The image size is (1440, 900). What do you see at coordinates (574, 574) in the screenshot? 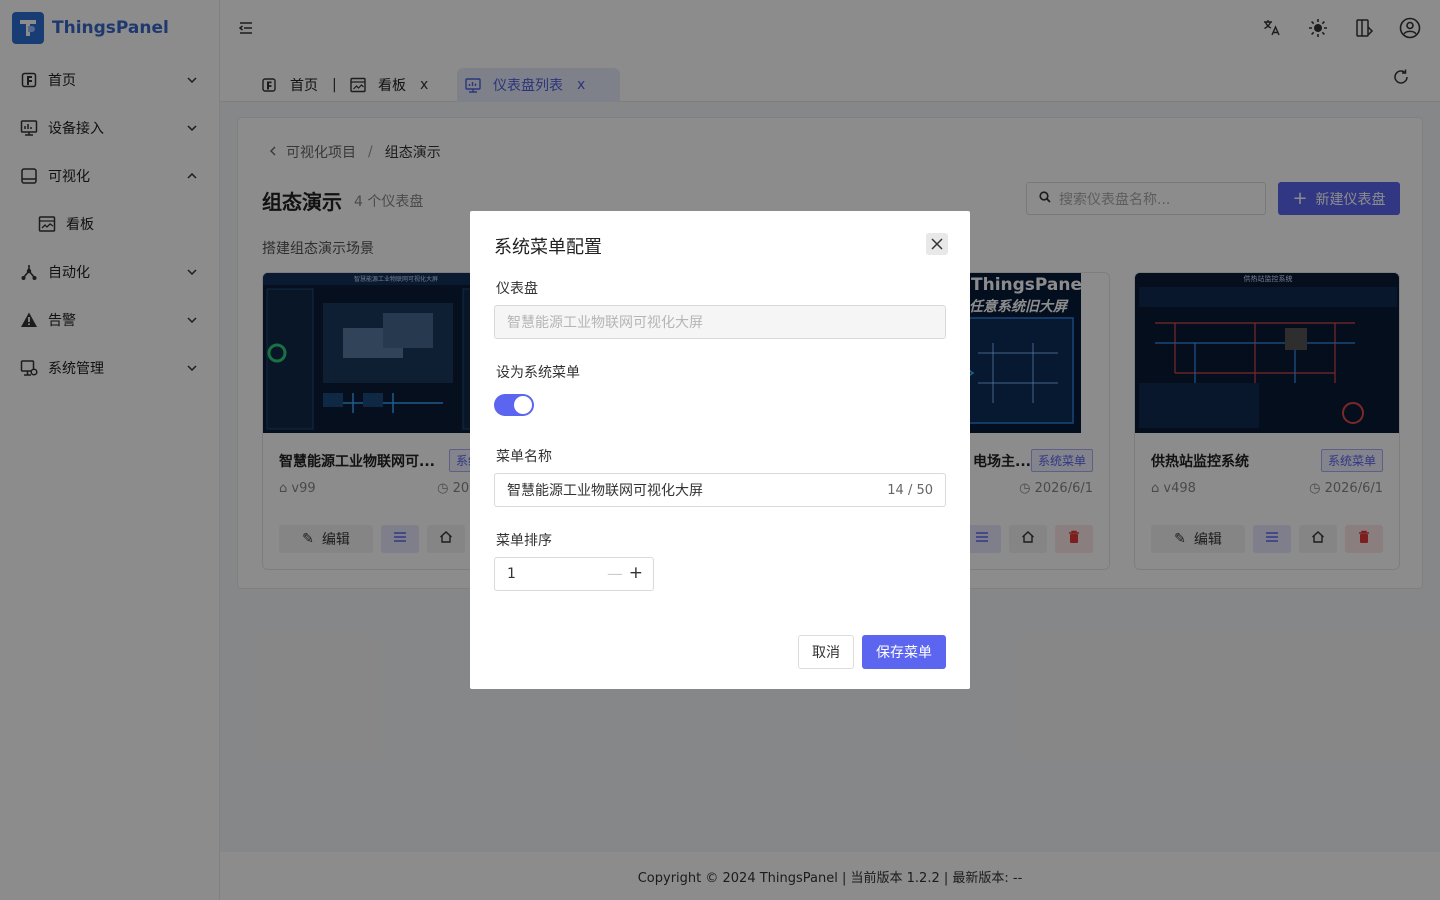
I see `menu-order-stepper: 1 — +` at bounding box center [574, 574].